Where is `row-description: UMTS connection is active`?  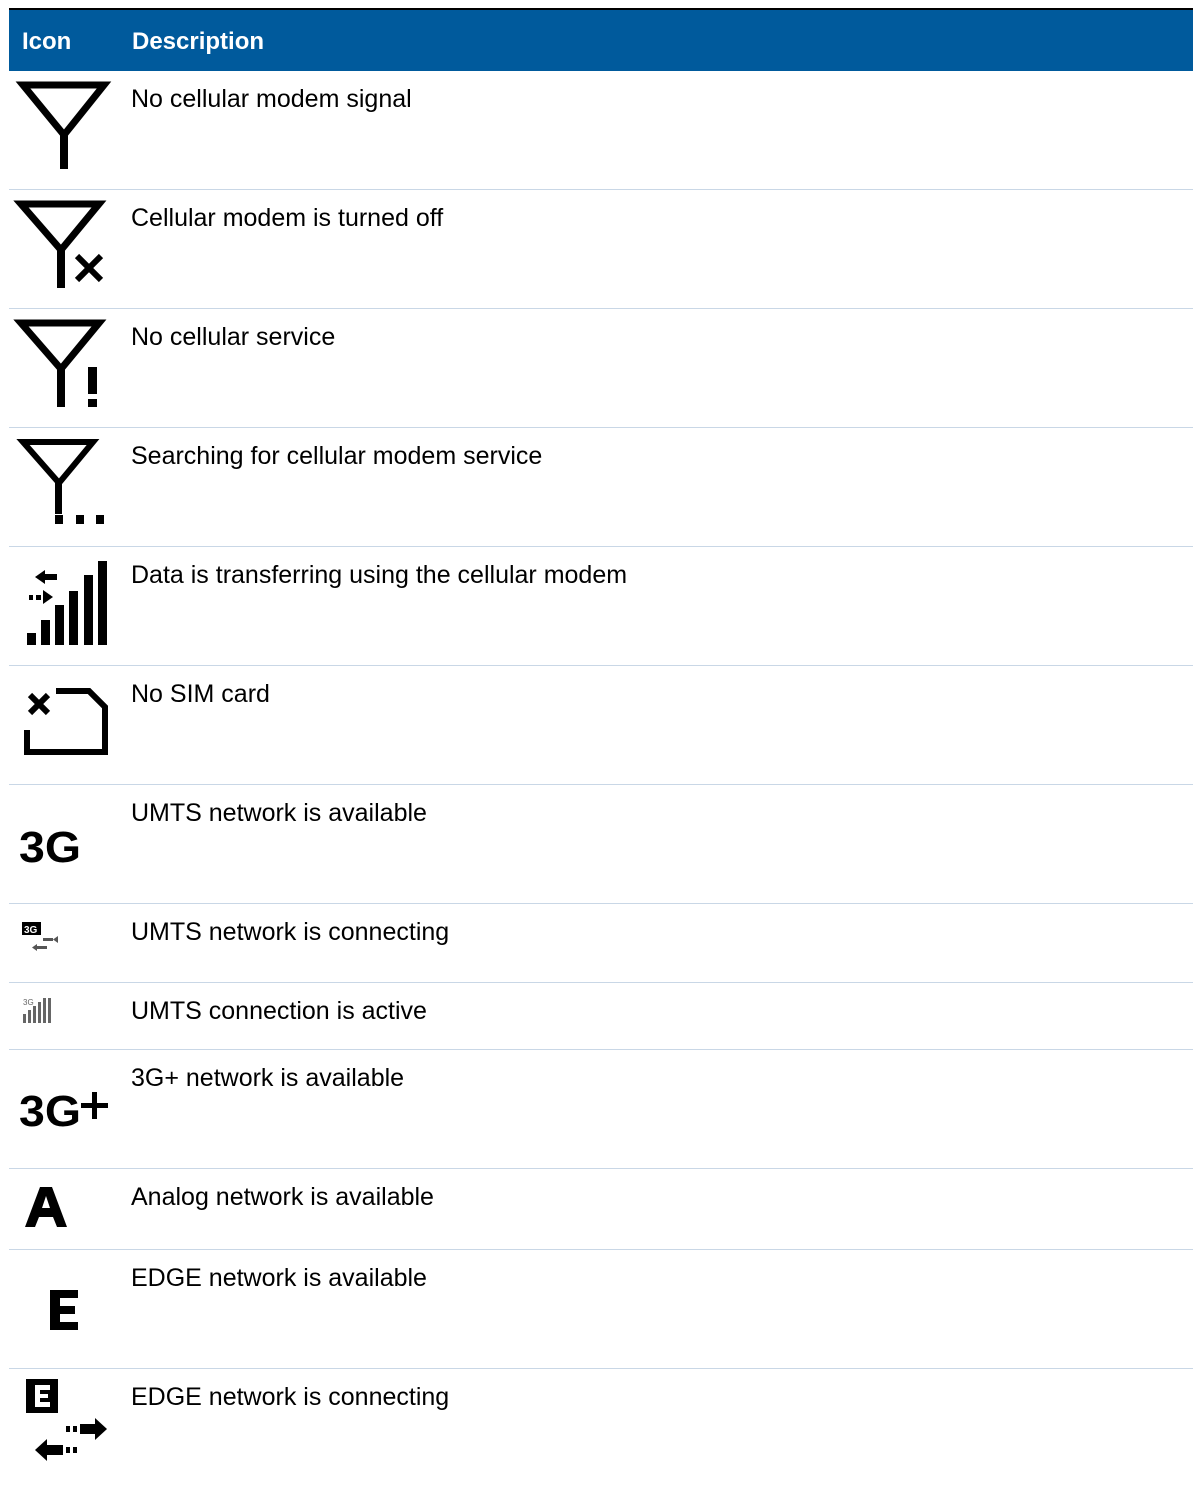
row-description: UMTS connection is active is located at coordinates (279, 1011).